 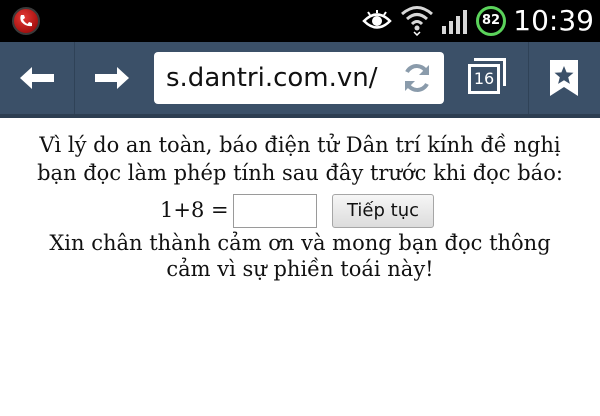 I want to click on captcha-question: 1+8 =, so click(x=194, y=210).